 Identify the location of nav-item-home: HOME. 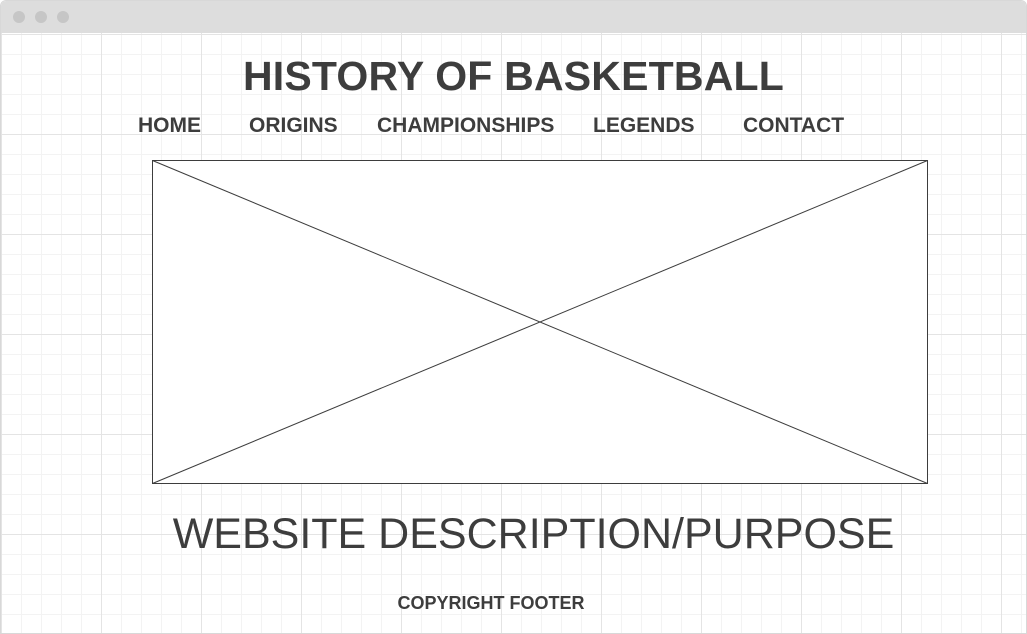
(169, 126).